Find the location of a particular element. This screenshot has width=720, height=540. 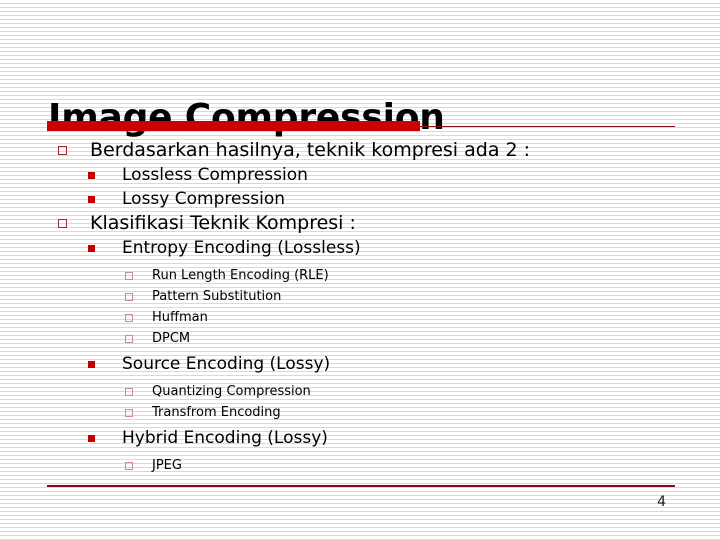

bullet-text: Lossless Compression is located at coordinates (215, 175).